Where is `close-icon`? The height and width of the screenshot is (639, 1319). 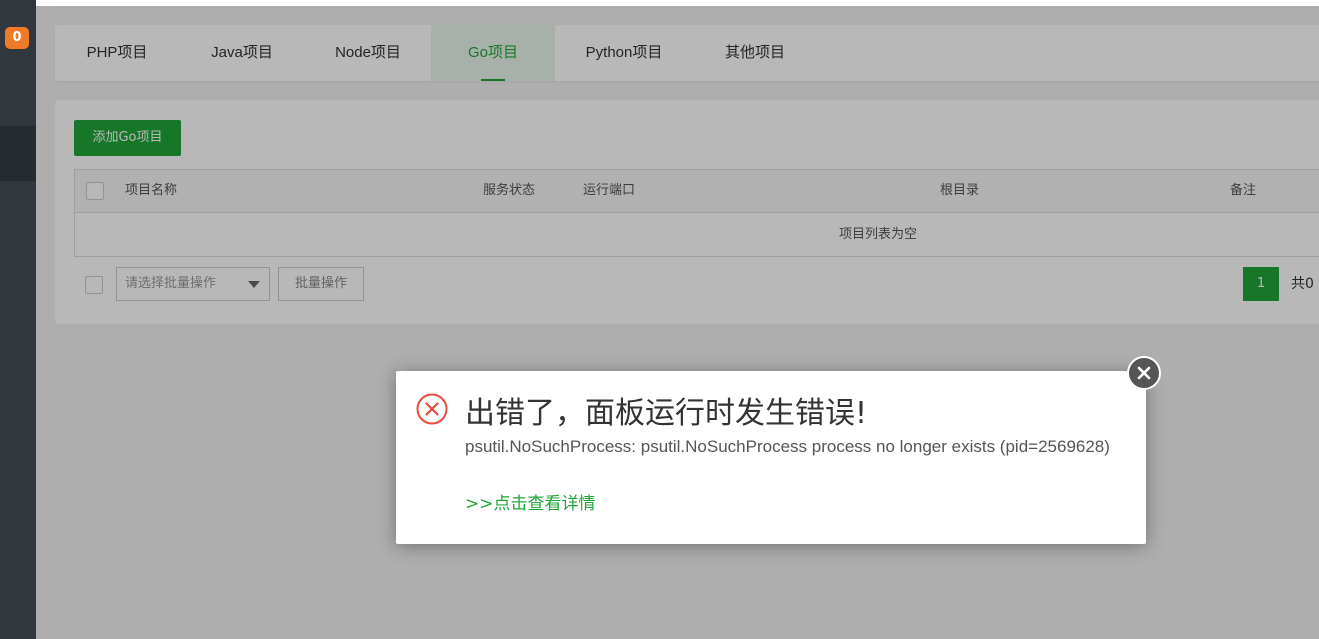
close-icon is located at coordinates (1144, 373).